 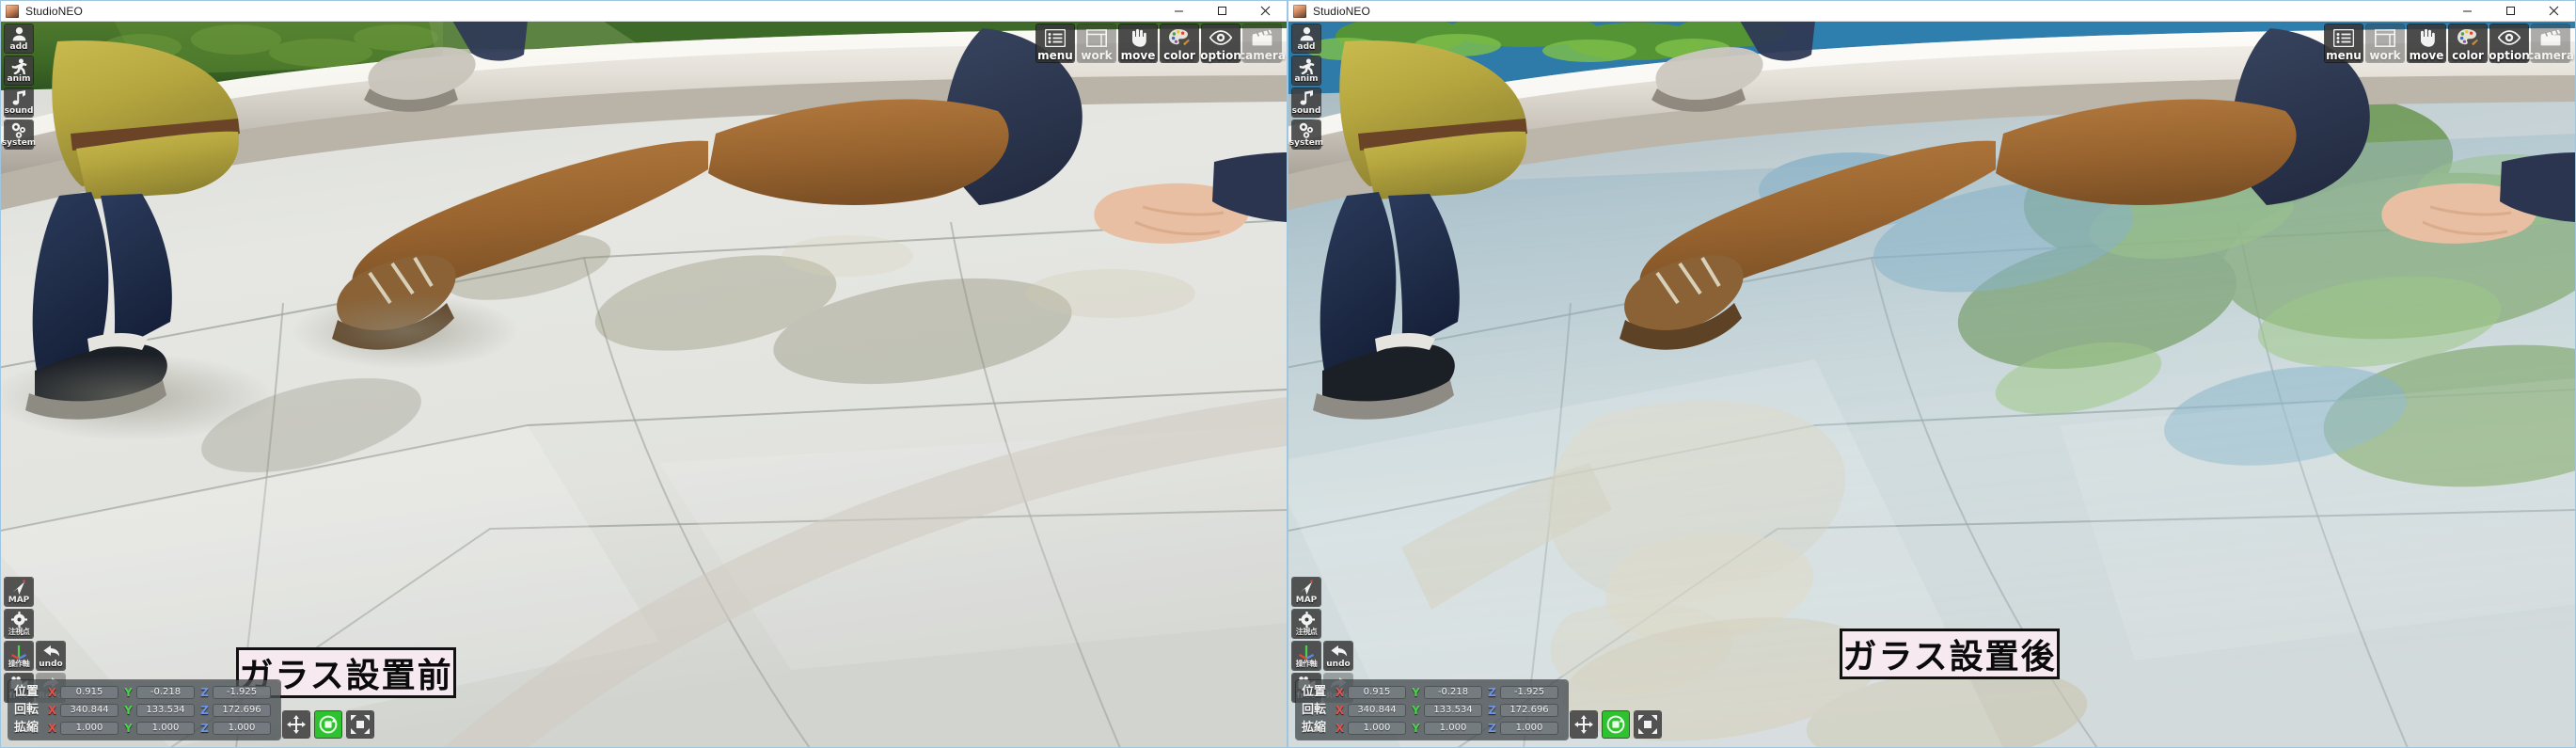 What do you see at coordinates (12, 11) in the screenshot?
I see `app-icon` at bounding box center [12, 11].